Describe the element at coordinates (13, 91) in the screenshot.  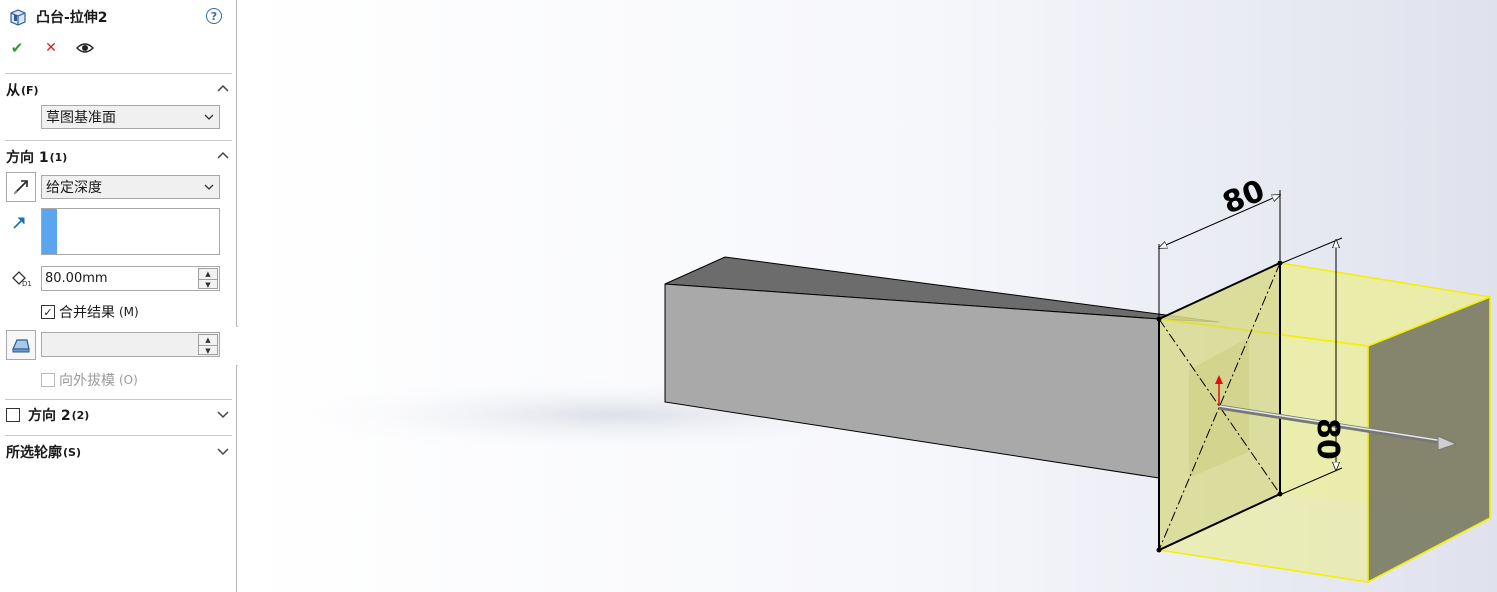
I see `from-section-label: 从` at that location.